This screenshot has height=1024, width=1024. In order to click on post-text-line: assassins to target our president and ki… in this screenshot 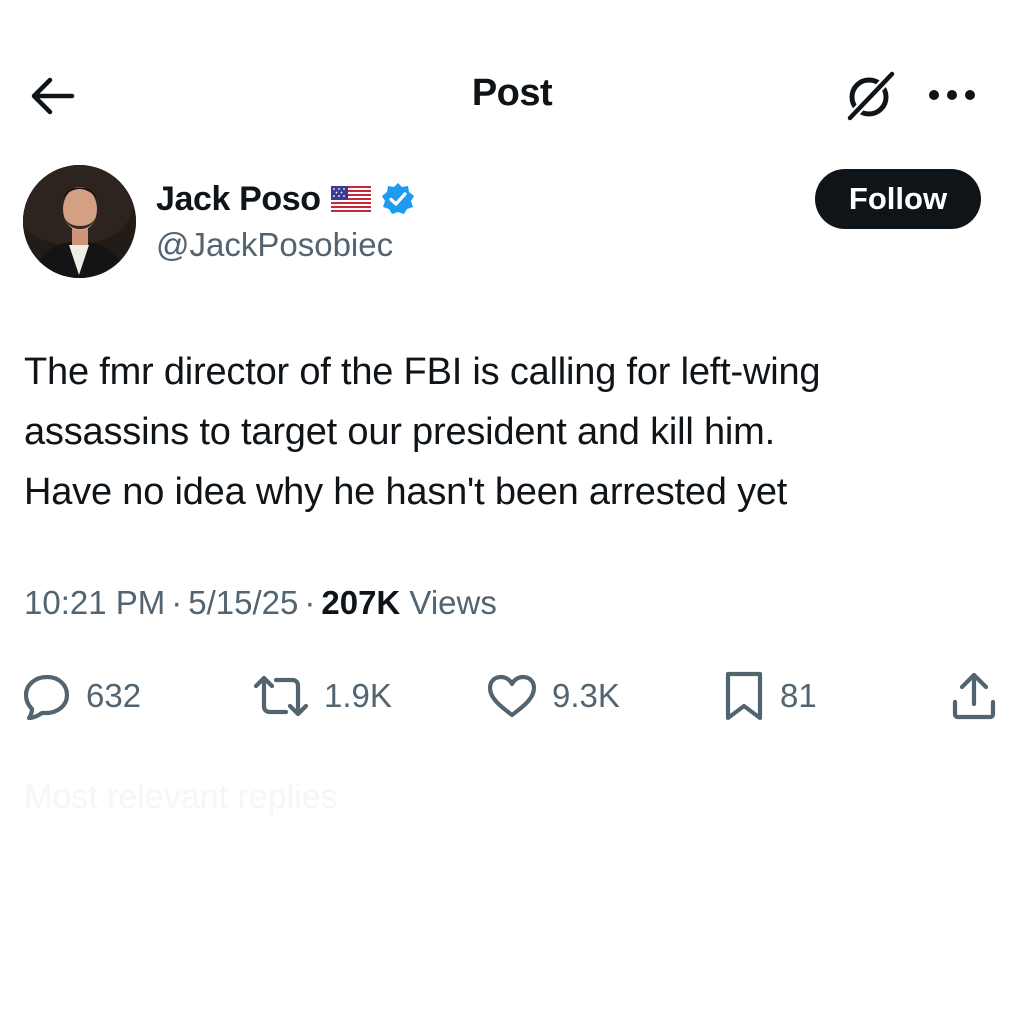, I will do `click(399, 432)`.